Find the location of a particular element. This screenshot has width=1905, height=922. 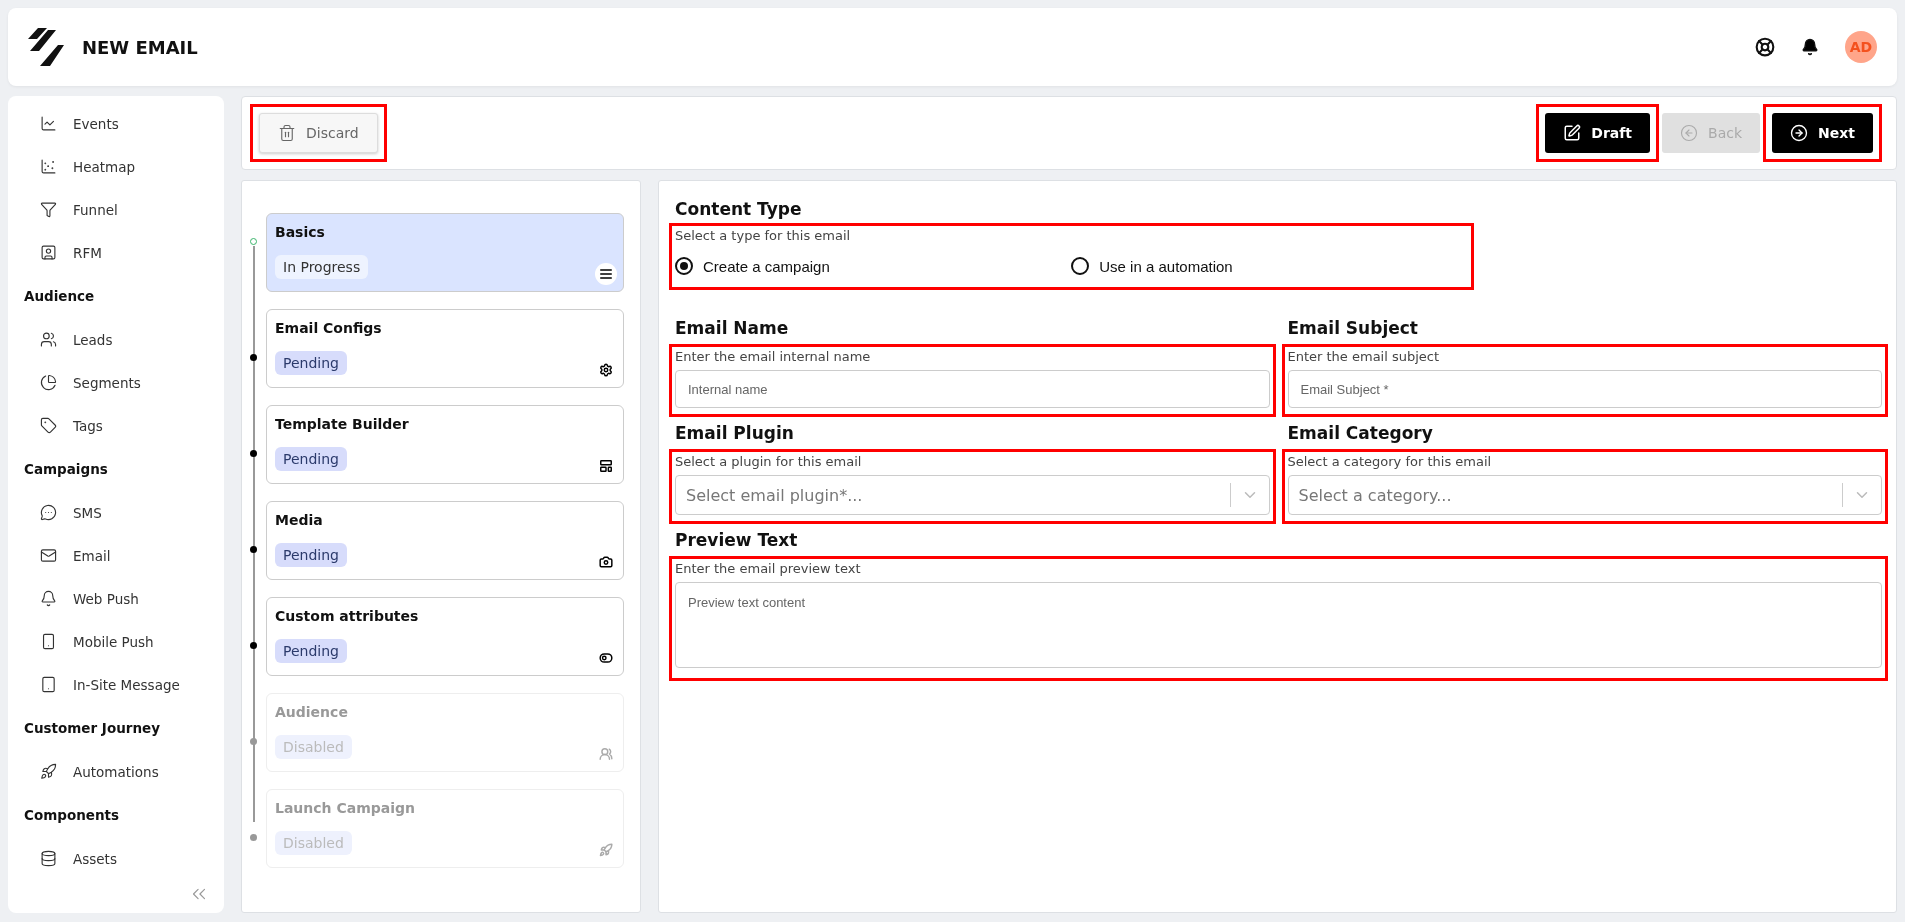

sidebar-item: SMS is located at coordinates (116, 512).